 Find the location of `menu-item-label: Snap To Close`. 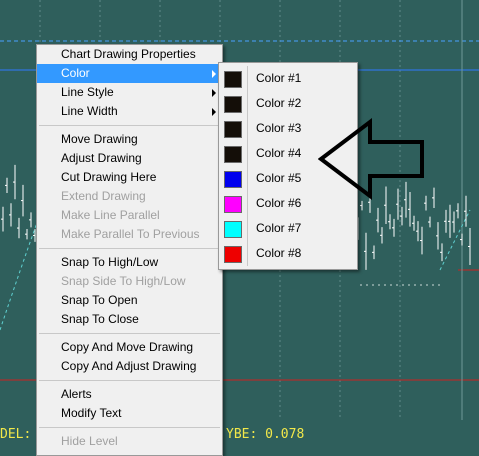

menu-item-label: Snap To Close is located at coordinates (100, 319).